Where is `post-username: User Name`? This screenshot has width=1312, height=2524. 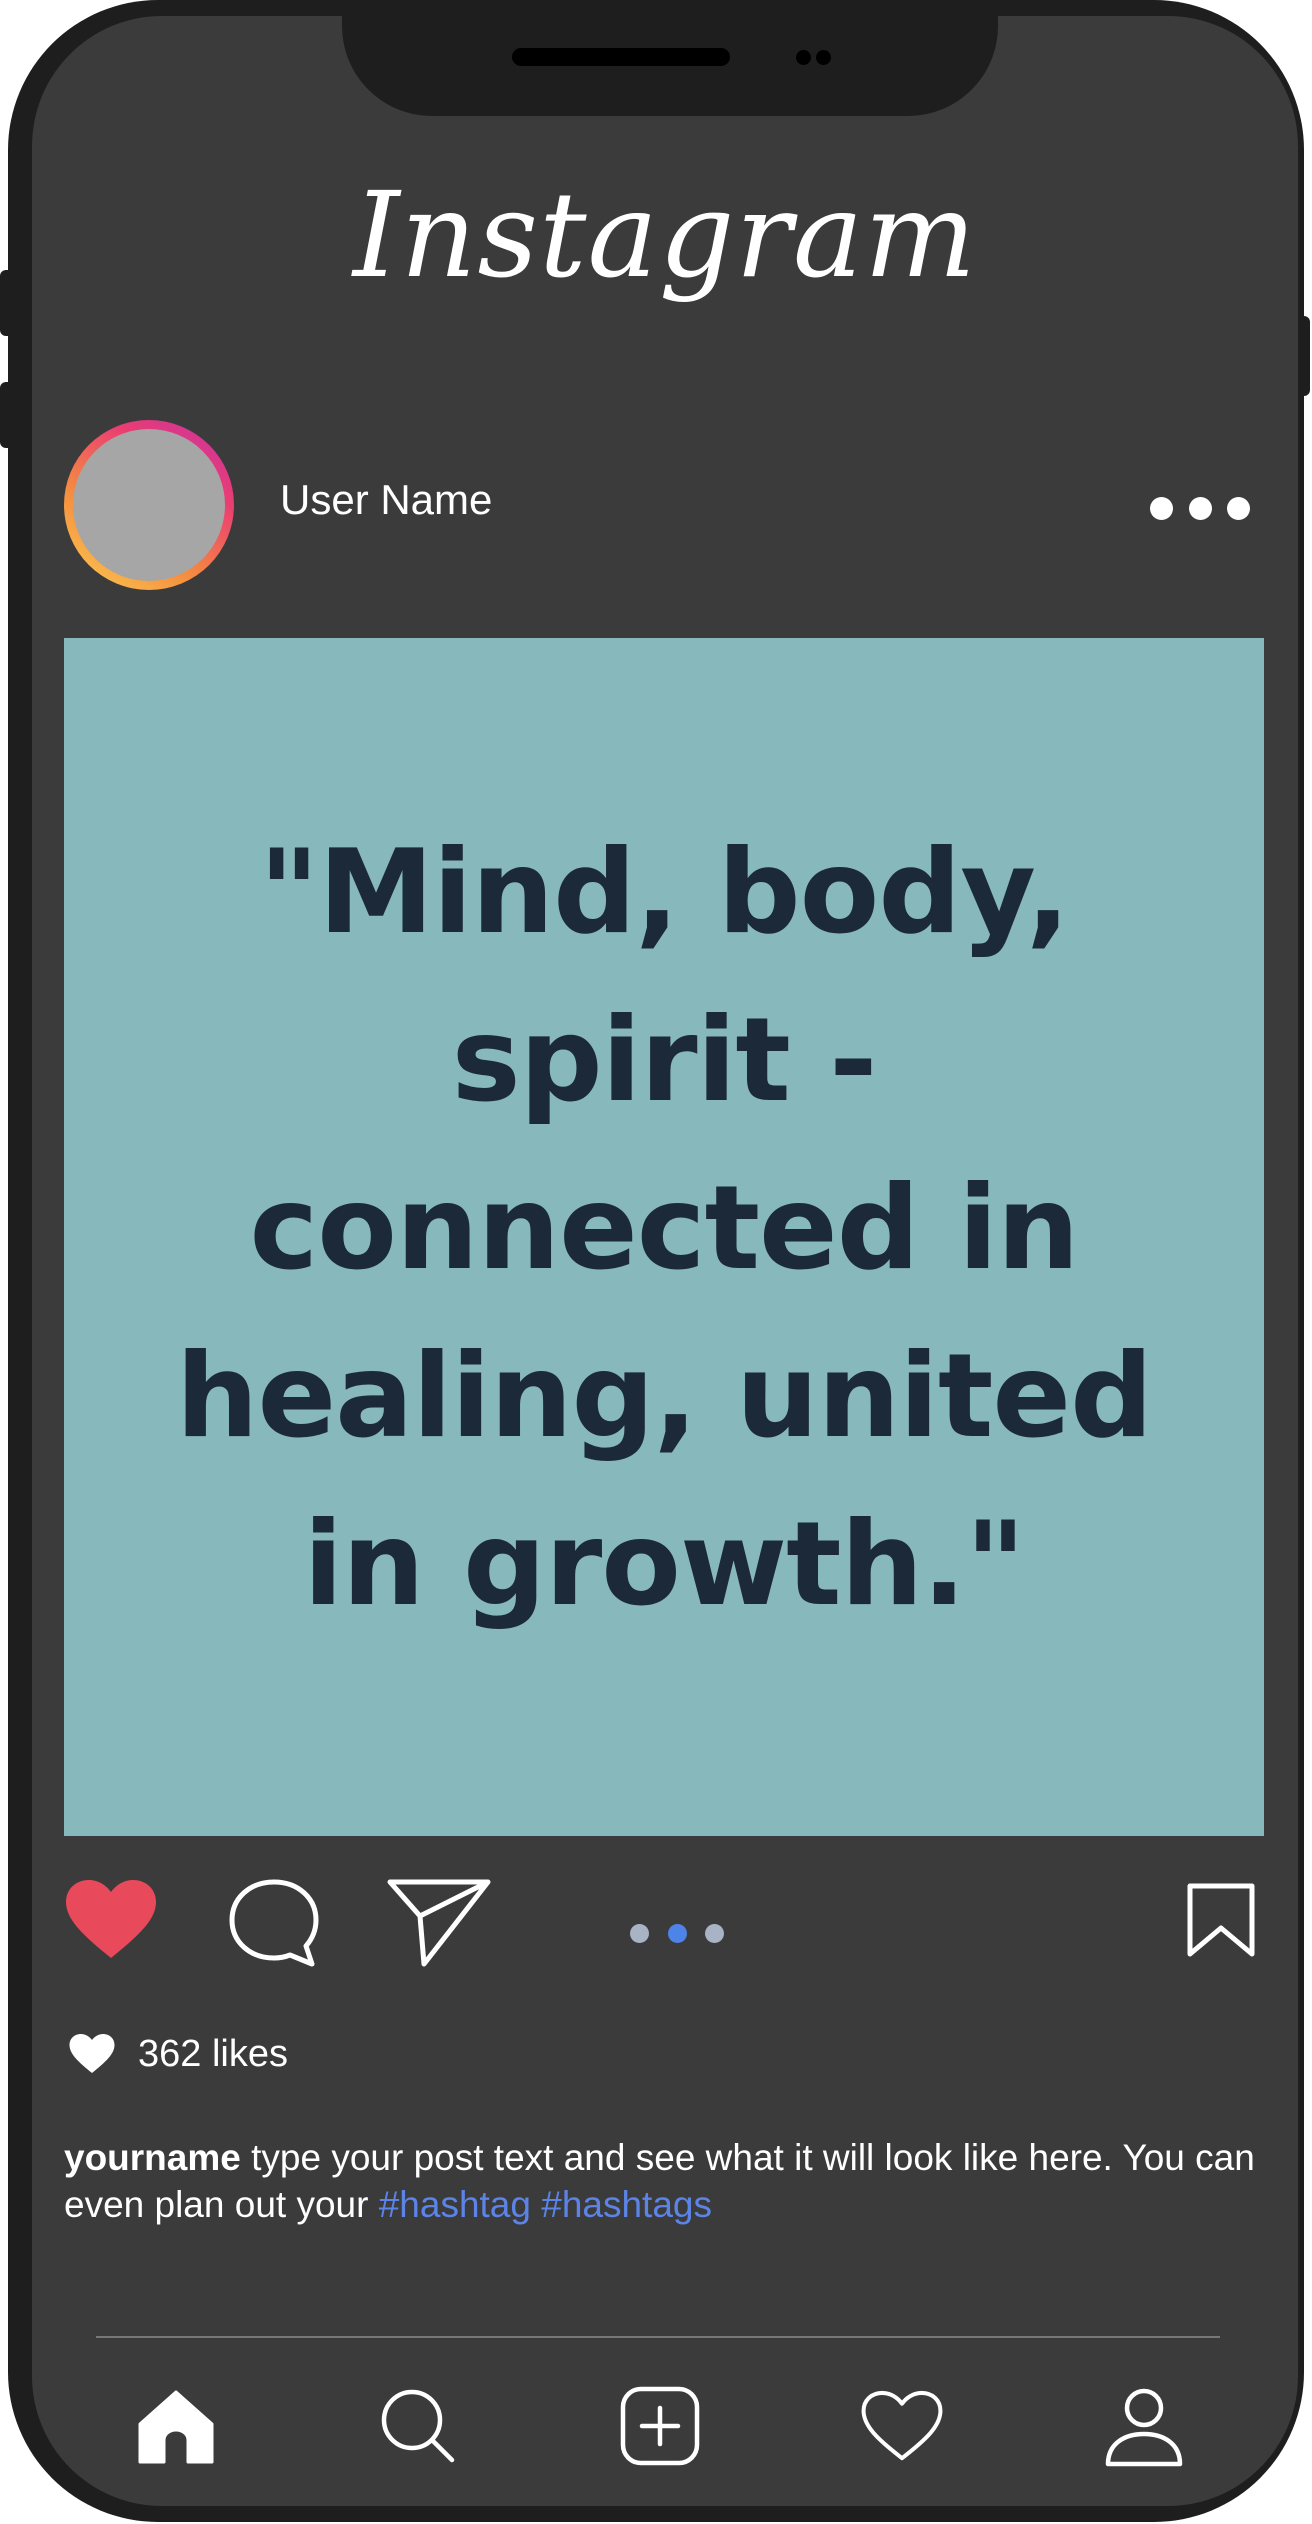 post-username: User Name is located at coordinates (386, 500).